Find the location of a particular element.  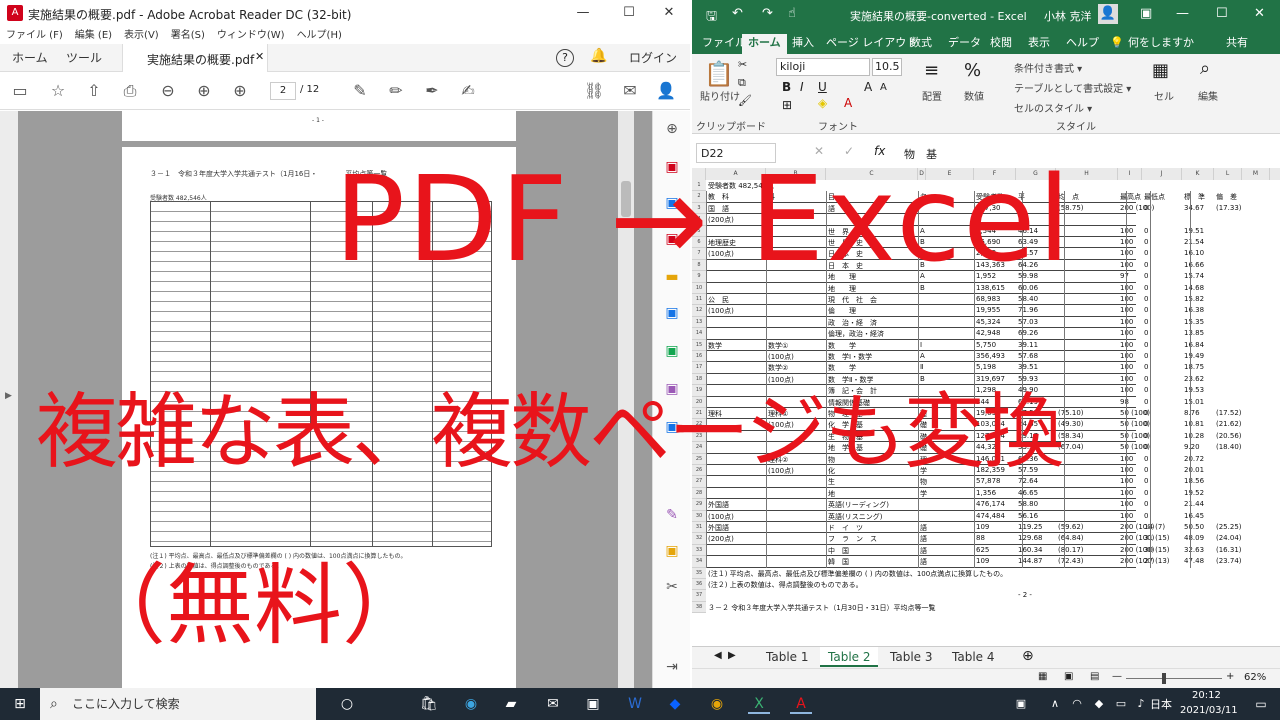

cell: (59.62) is located at coordinates (1071, 527).